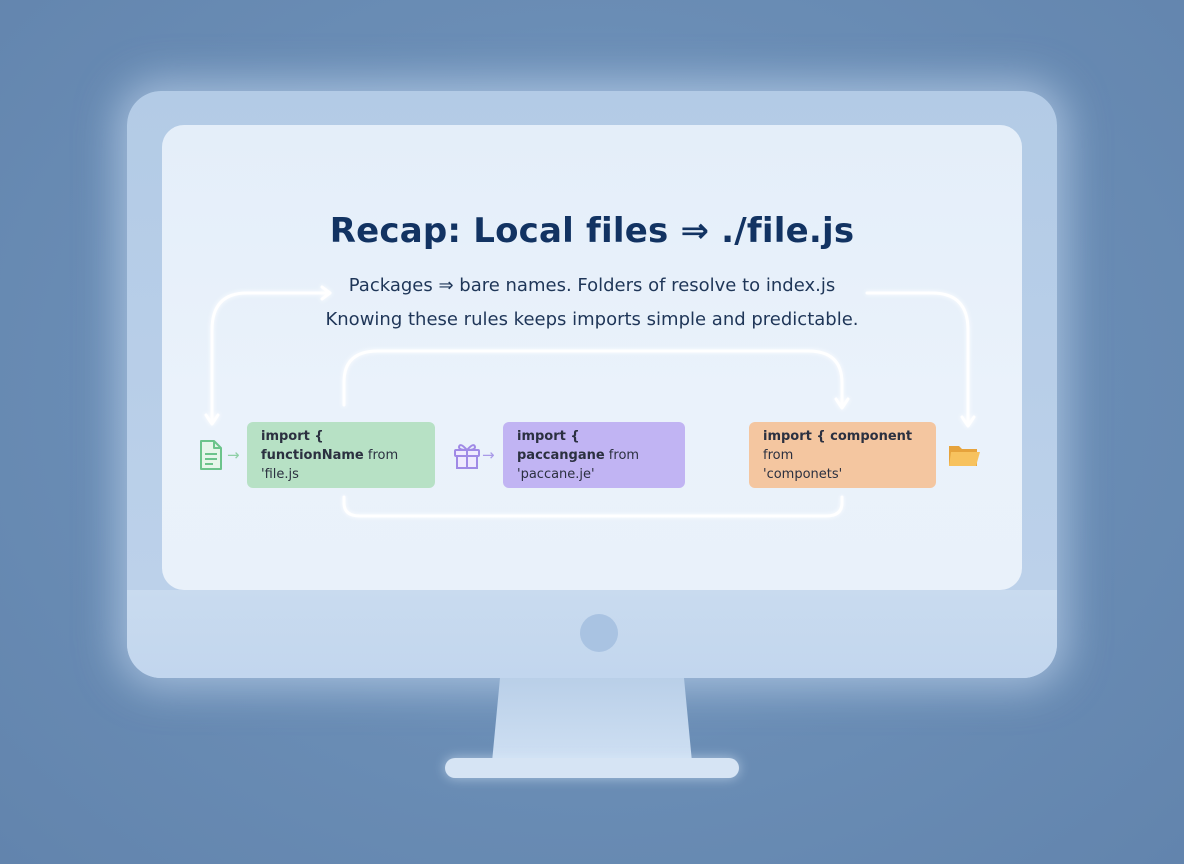 This screenshot has height=864, width=1184. What do you see at coordinates (467, 456) in the screenshot?
I see `gift-icon` at bounding box center [467, 456].